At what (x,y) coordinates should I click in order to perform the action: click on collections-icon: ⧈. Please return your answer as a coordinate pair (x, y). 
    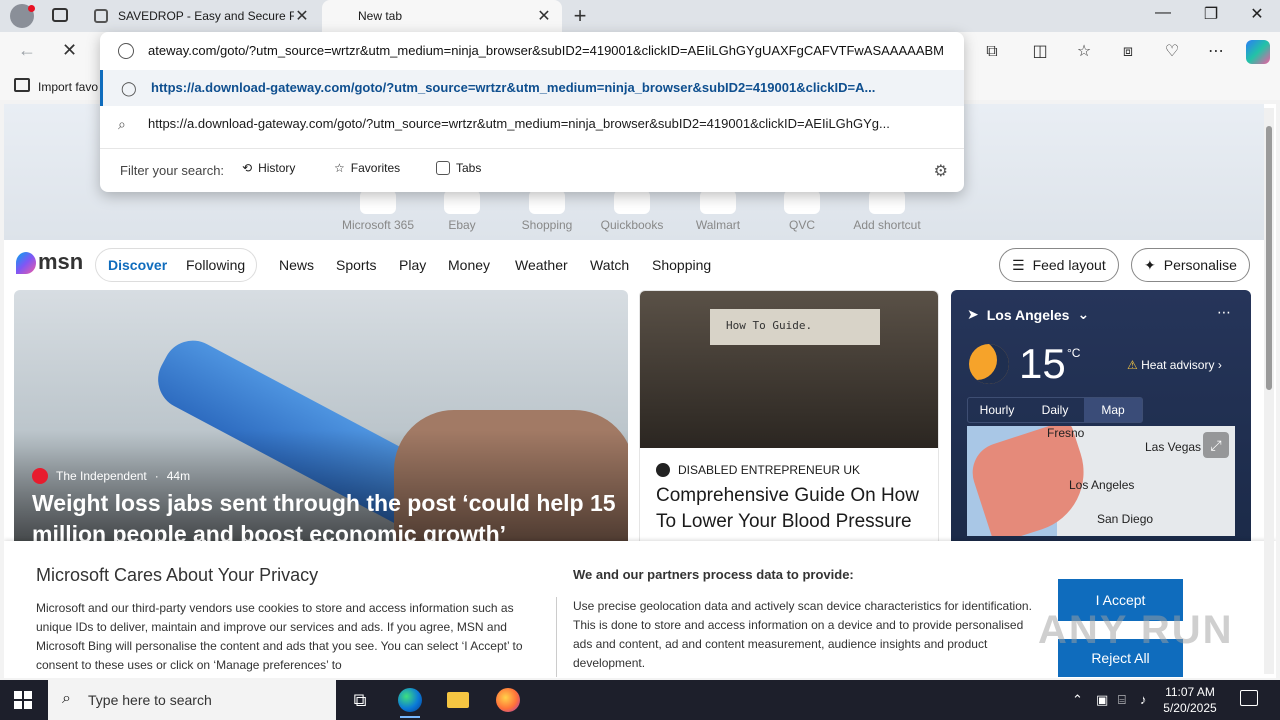
    Looking at the image, I should click on (1128, 52).